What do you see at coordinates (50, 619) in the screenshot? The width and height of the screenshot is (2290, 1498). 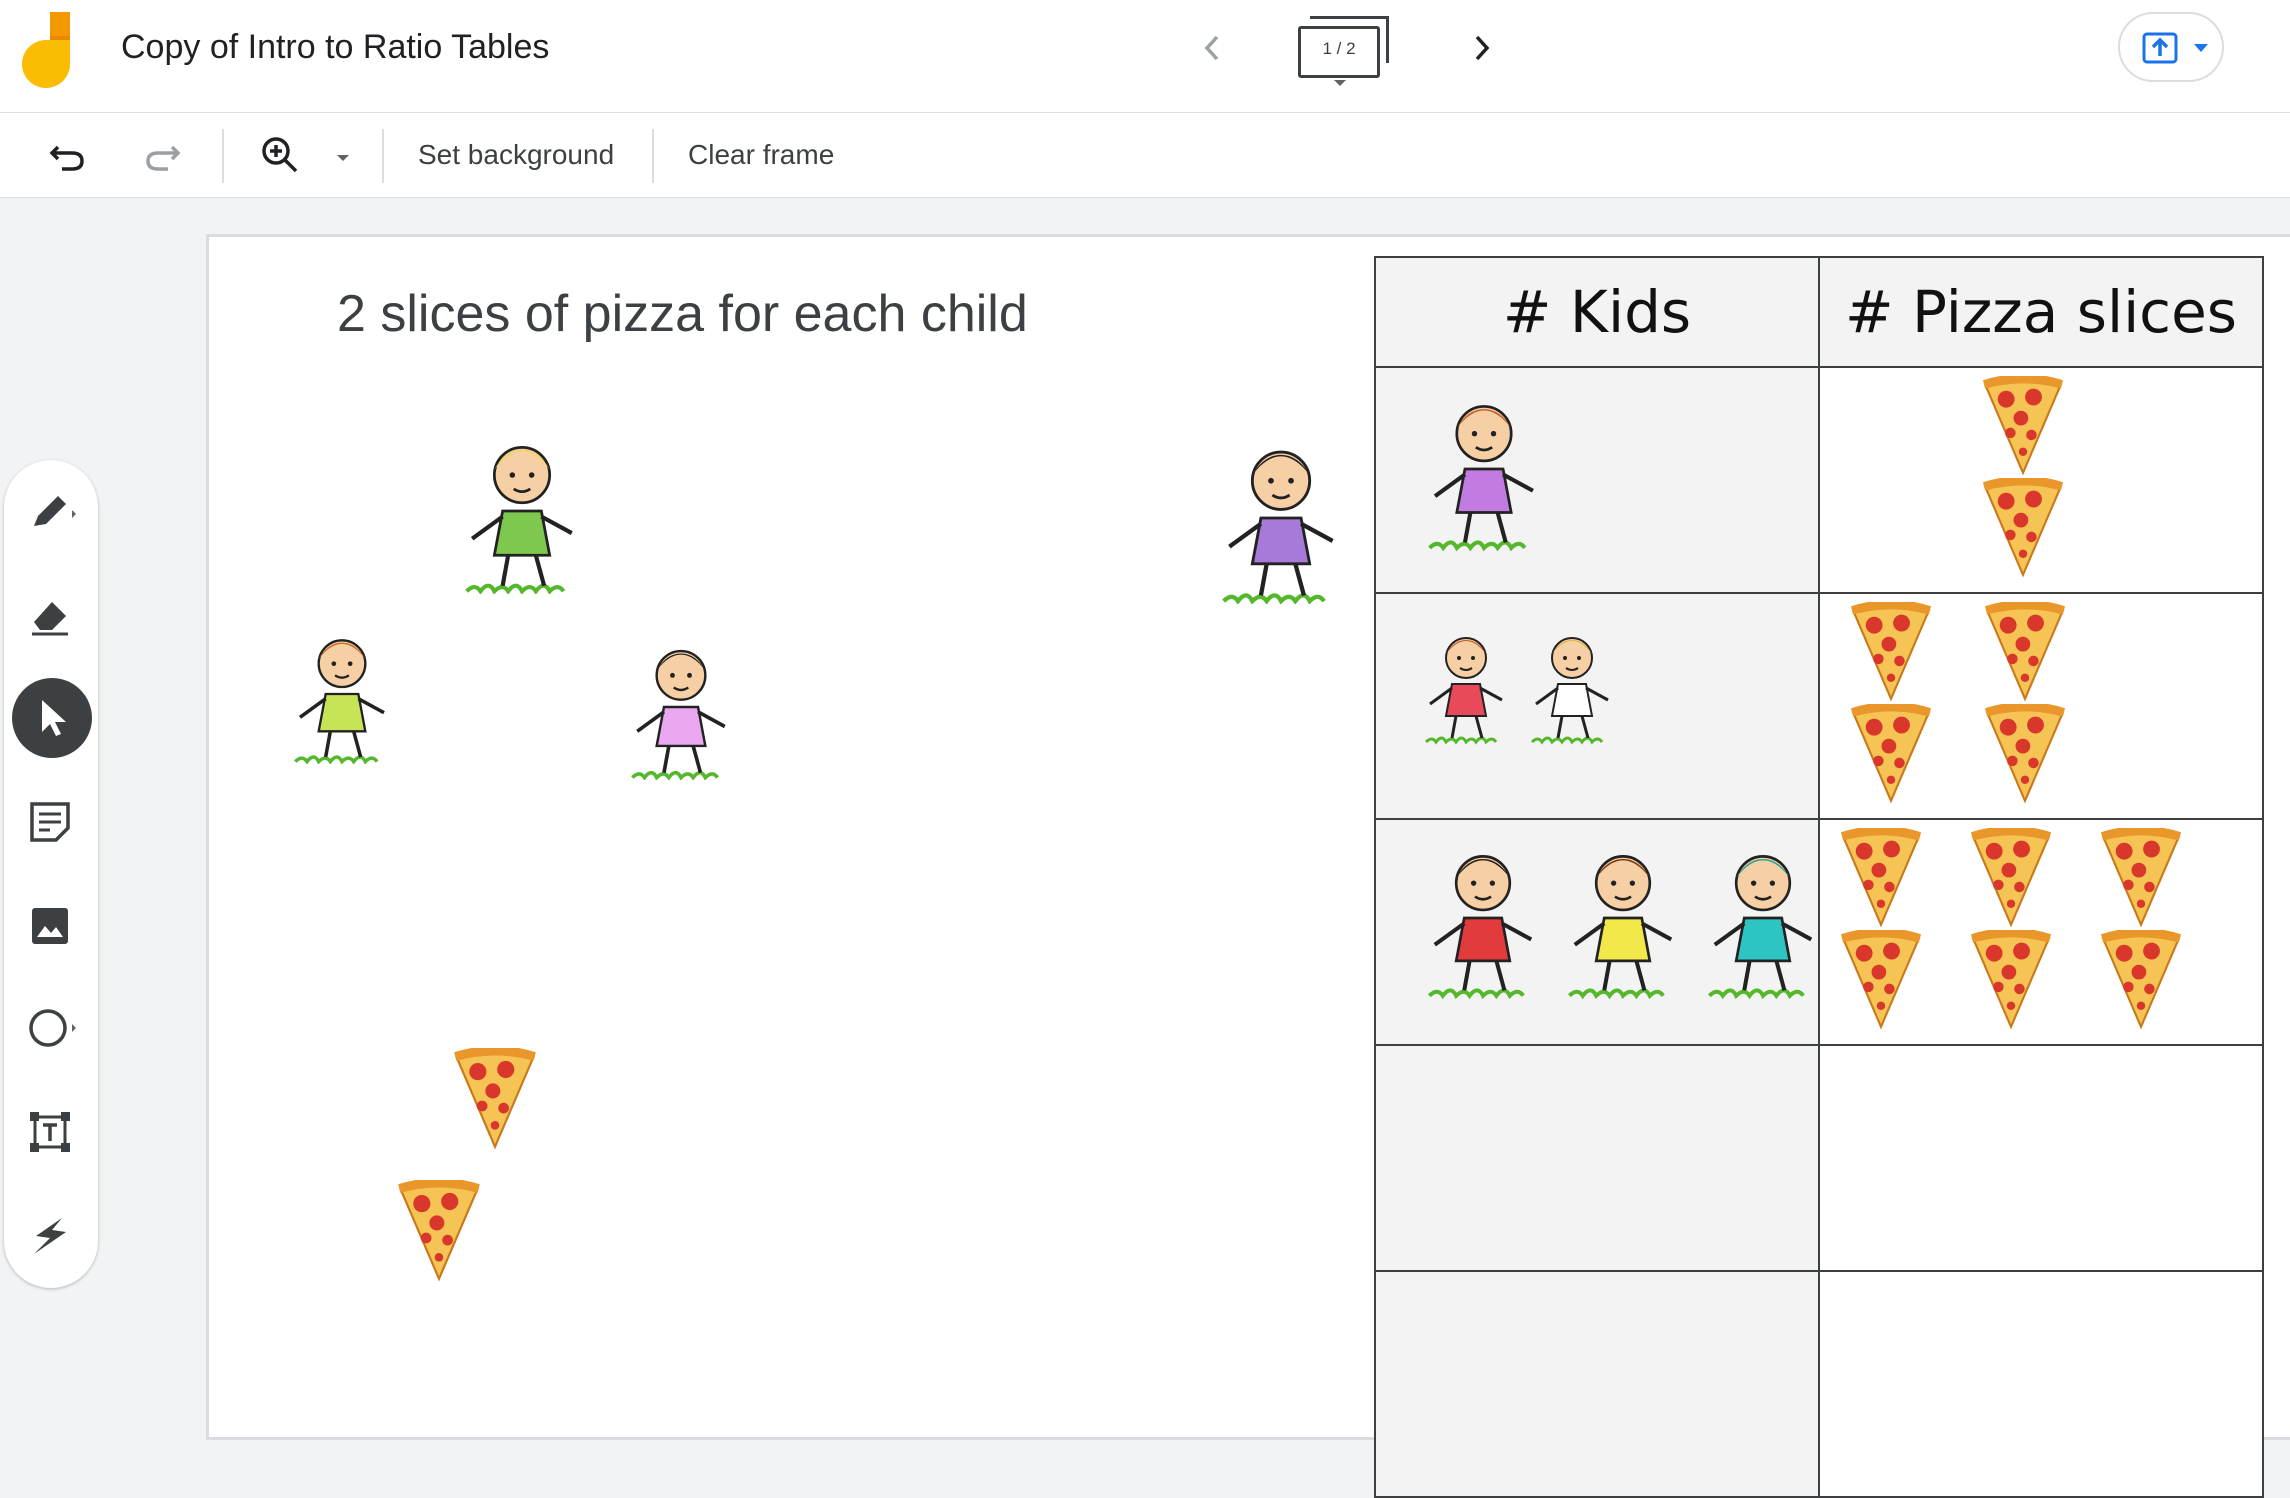 I see `eraser-icon` at bounding box center [50, 619].